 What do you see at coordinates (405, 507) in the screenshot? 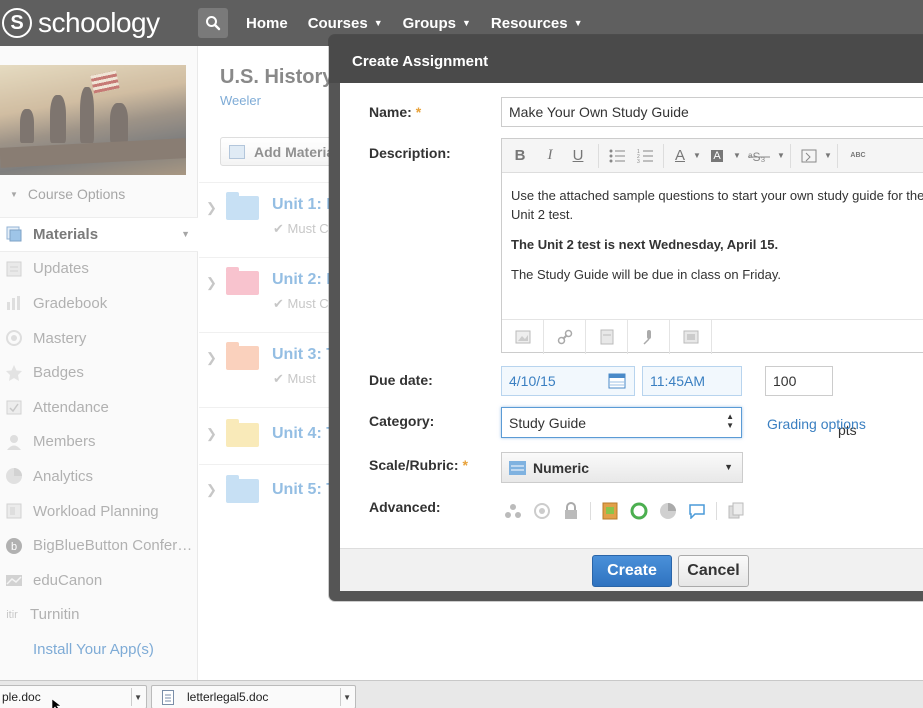
I see `advanced-label: Advanced:` at bounding box center [405, 507].